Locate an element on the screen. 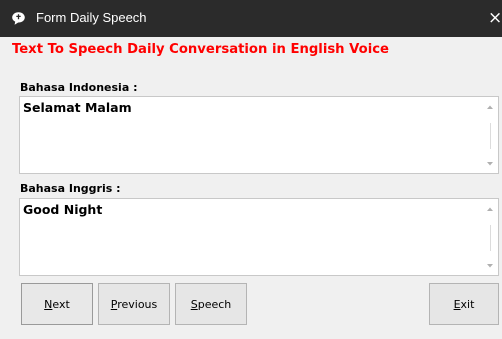  indonesian-label: Bahasa Indonesia : is located at coordinates (79, 87).